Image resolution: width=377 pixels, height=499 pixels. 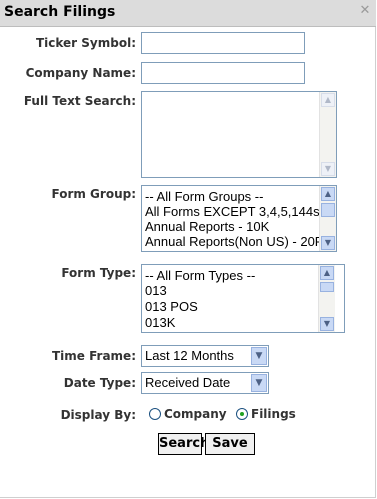 I want to click on form-group-option: Annual Reports - 10K, so click(x=207, y=226).